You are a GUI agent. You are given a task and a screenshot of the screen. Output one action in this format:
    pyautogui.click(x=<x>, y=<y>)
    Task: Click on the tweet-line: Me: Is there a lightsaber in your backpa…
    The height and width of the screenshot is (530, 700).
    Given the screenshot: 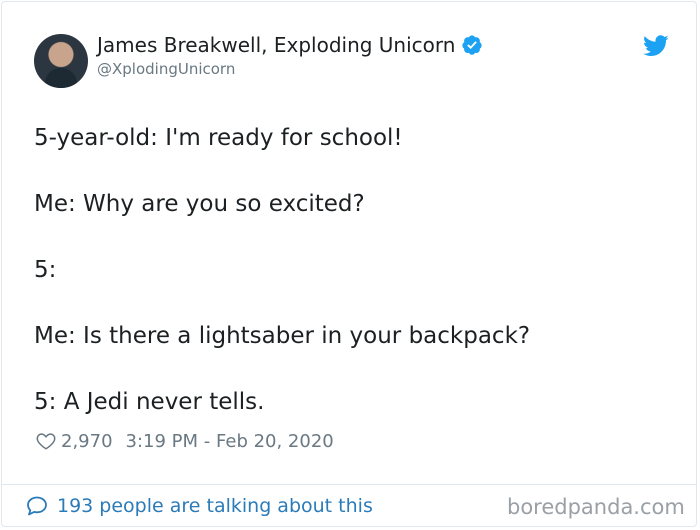 What is the action you would take?
    pyautogui.click(x=282, y=336)
    